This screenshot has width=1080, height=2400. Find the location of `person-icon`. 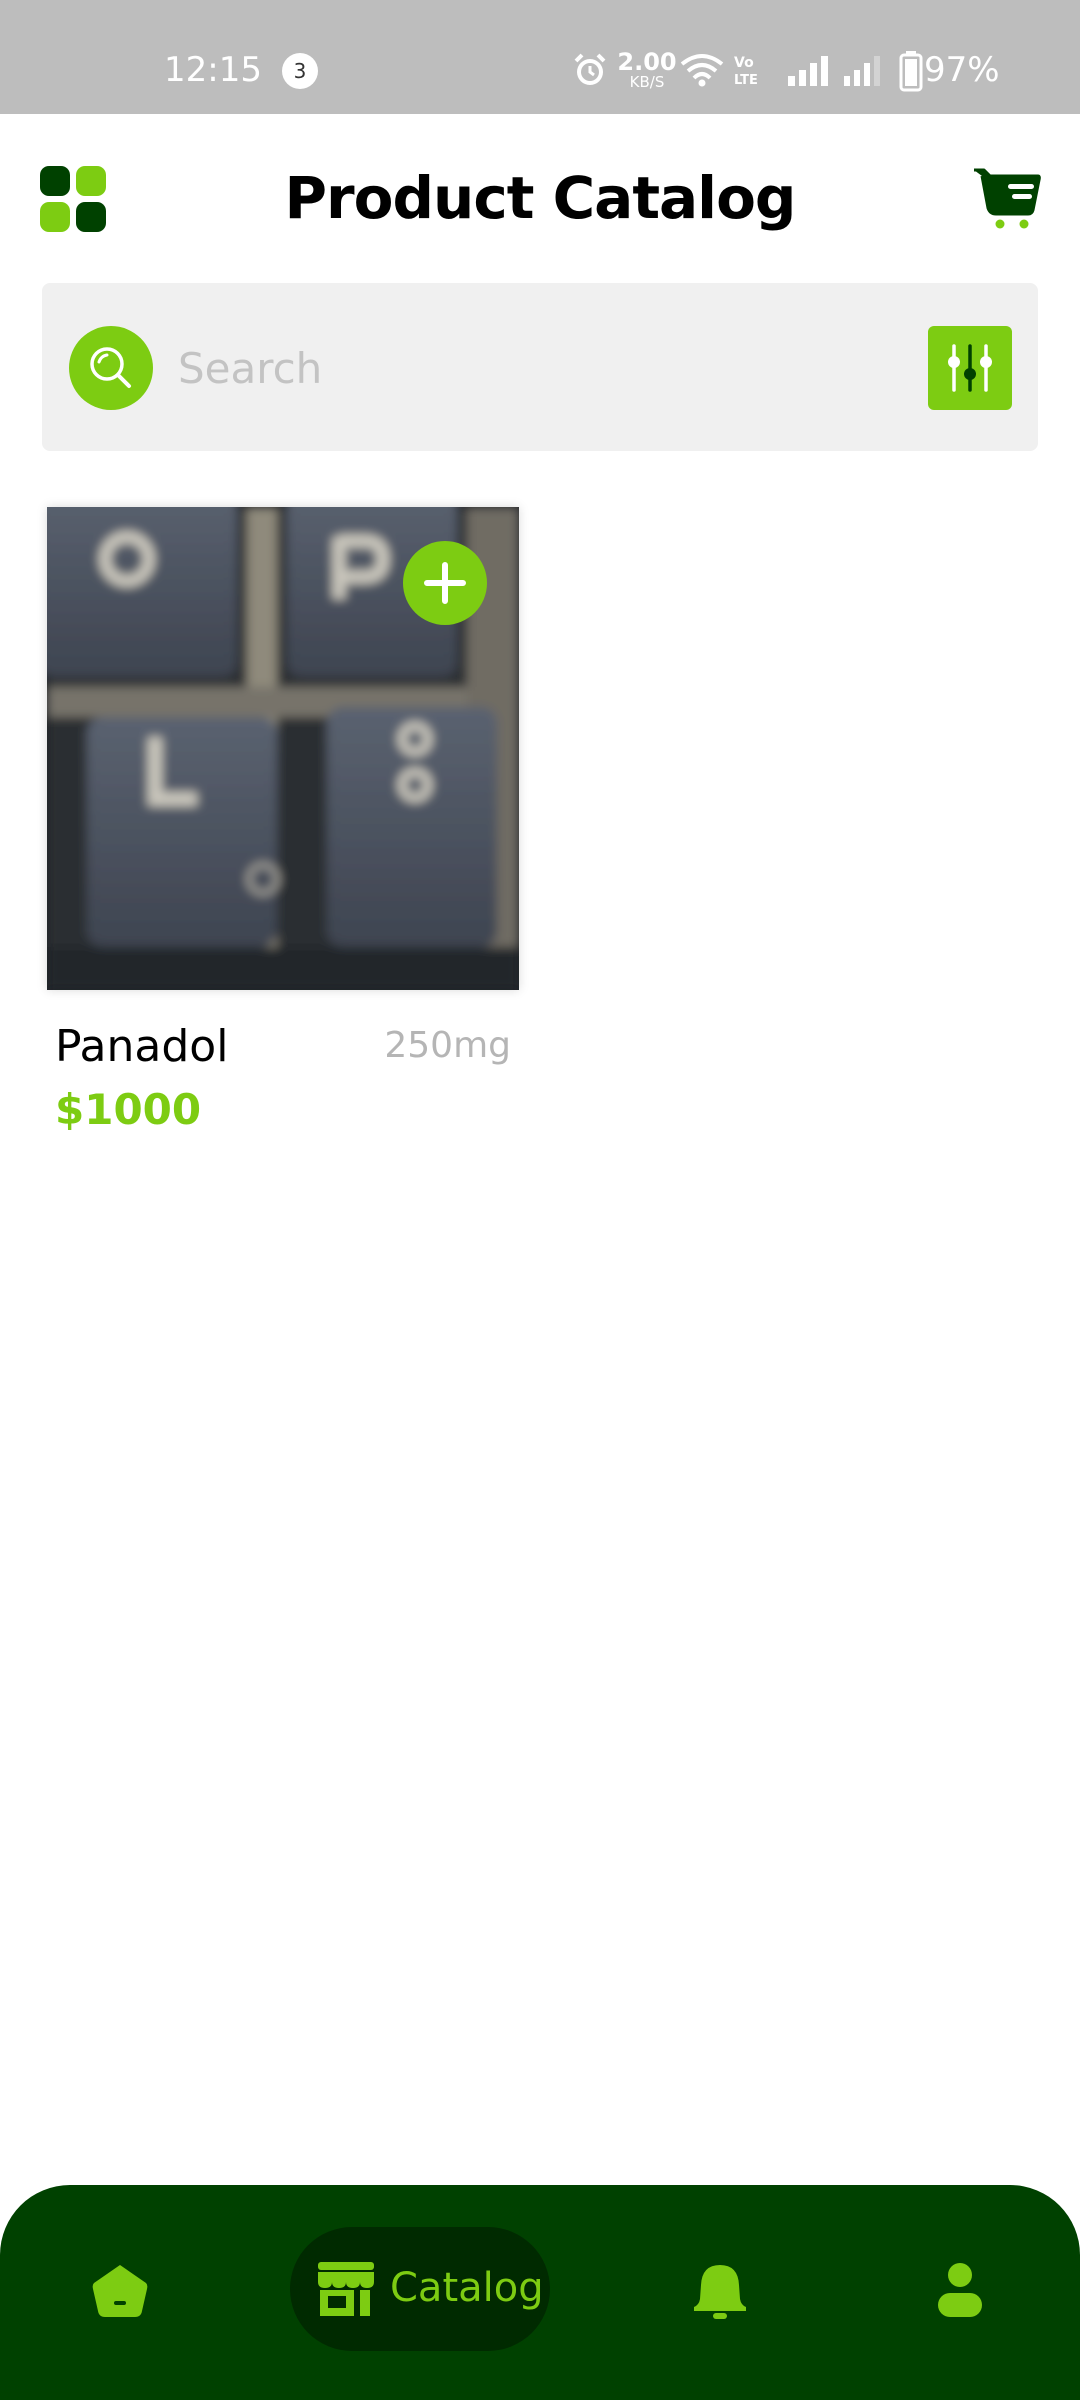

person-icon is located at coordinates (960, 2290).